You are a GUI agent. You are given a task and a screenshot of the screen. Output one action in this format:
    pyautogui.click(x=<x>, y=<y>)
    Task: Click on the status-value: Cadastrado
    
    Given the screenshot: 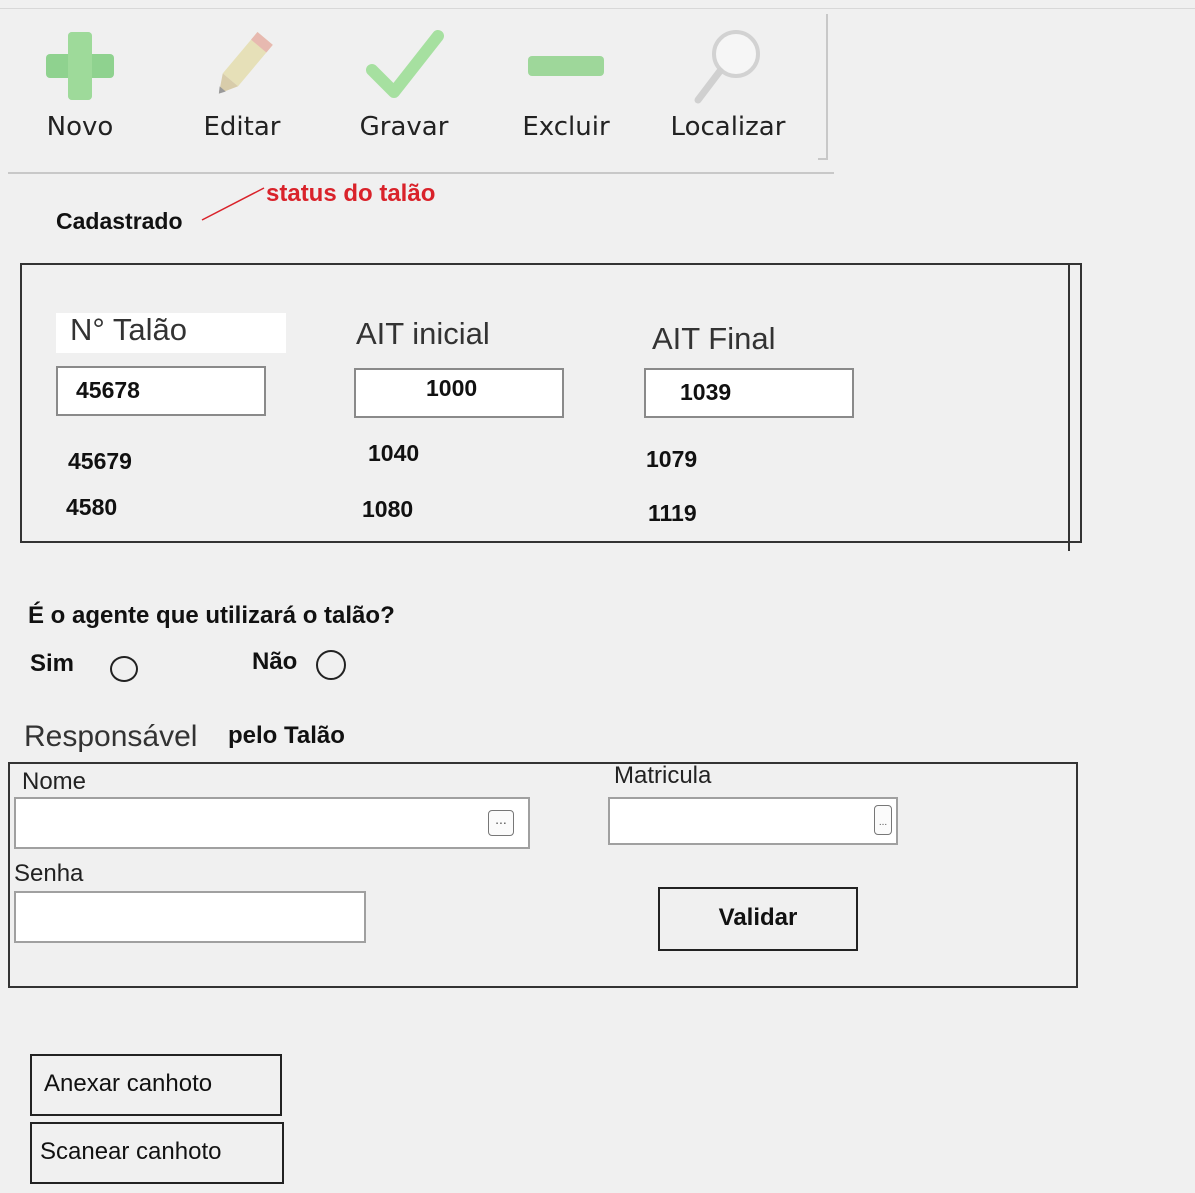 What is the action you would take?
    pyautogui.click(x=119, y=221)
    